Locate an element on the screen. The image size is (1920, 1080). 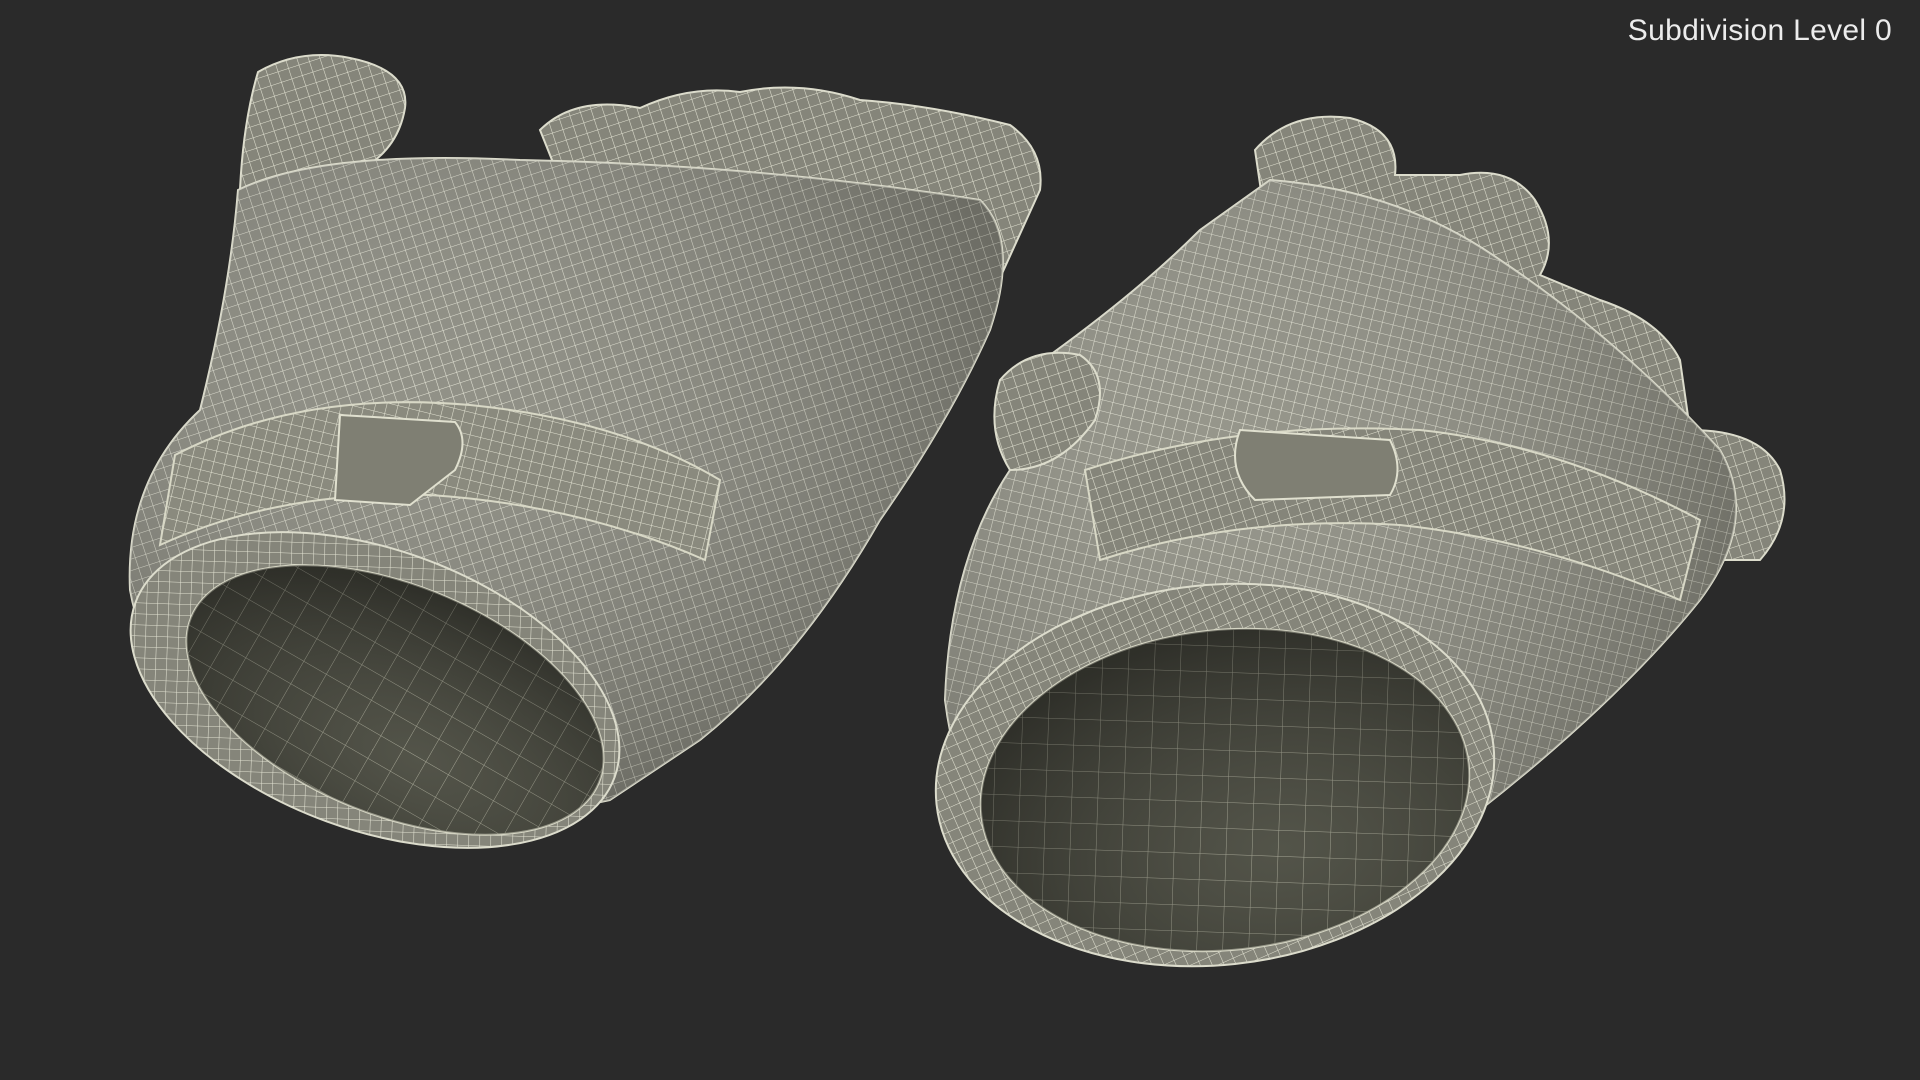
subdivision-level-label: Subdivision Level 0 is located at coordinates (1759, 30).